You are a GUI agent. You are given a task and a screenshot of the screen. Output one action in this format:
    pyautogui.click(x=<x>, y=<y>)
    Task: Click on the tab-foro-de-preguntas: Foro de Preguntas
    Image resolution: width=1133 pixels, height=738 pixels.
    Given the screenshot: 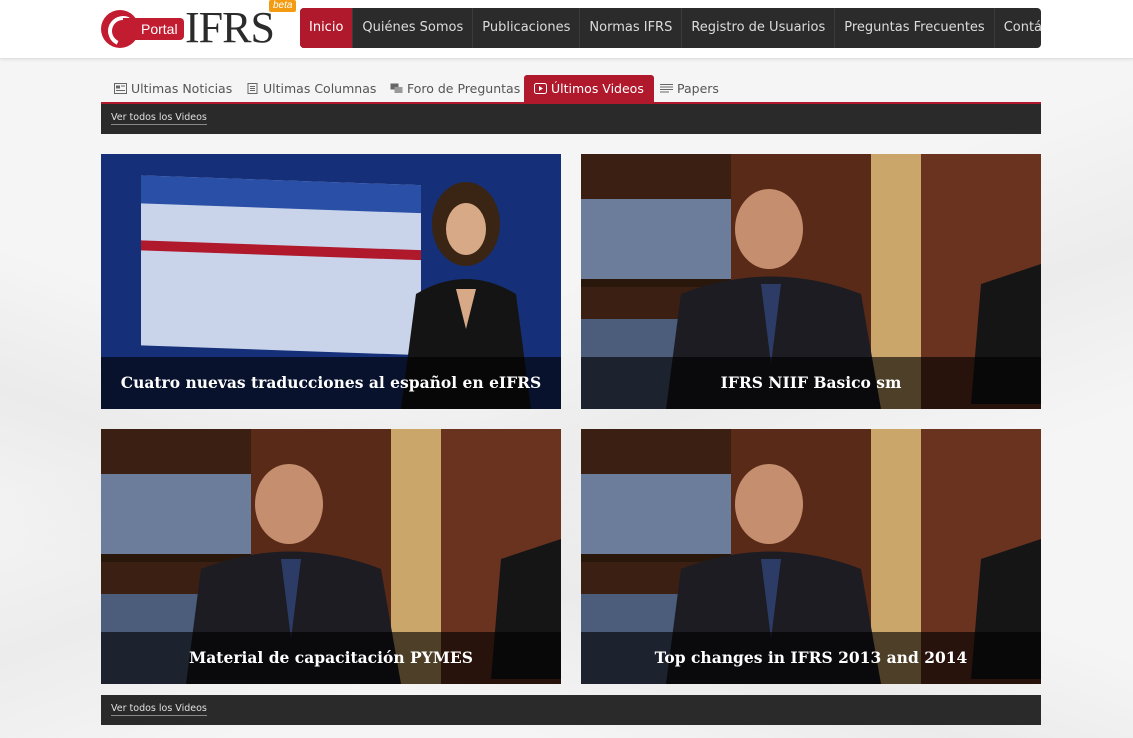 What is the action you would take?
    pyautogui.click(x=455, y=89)
    